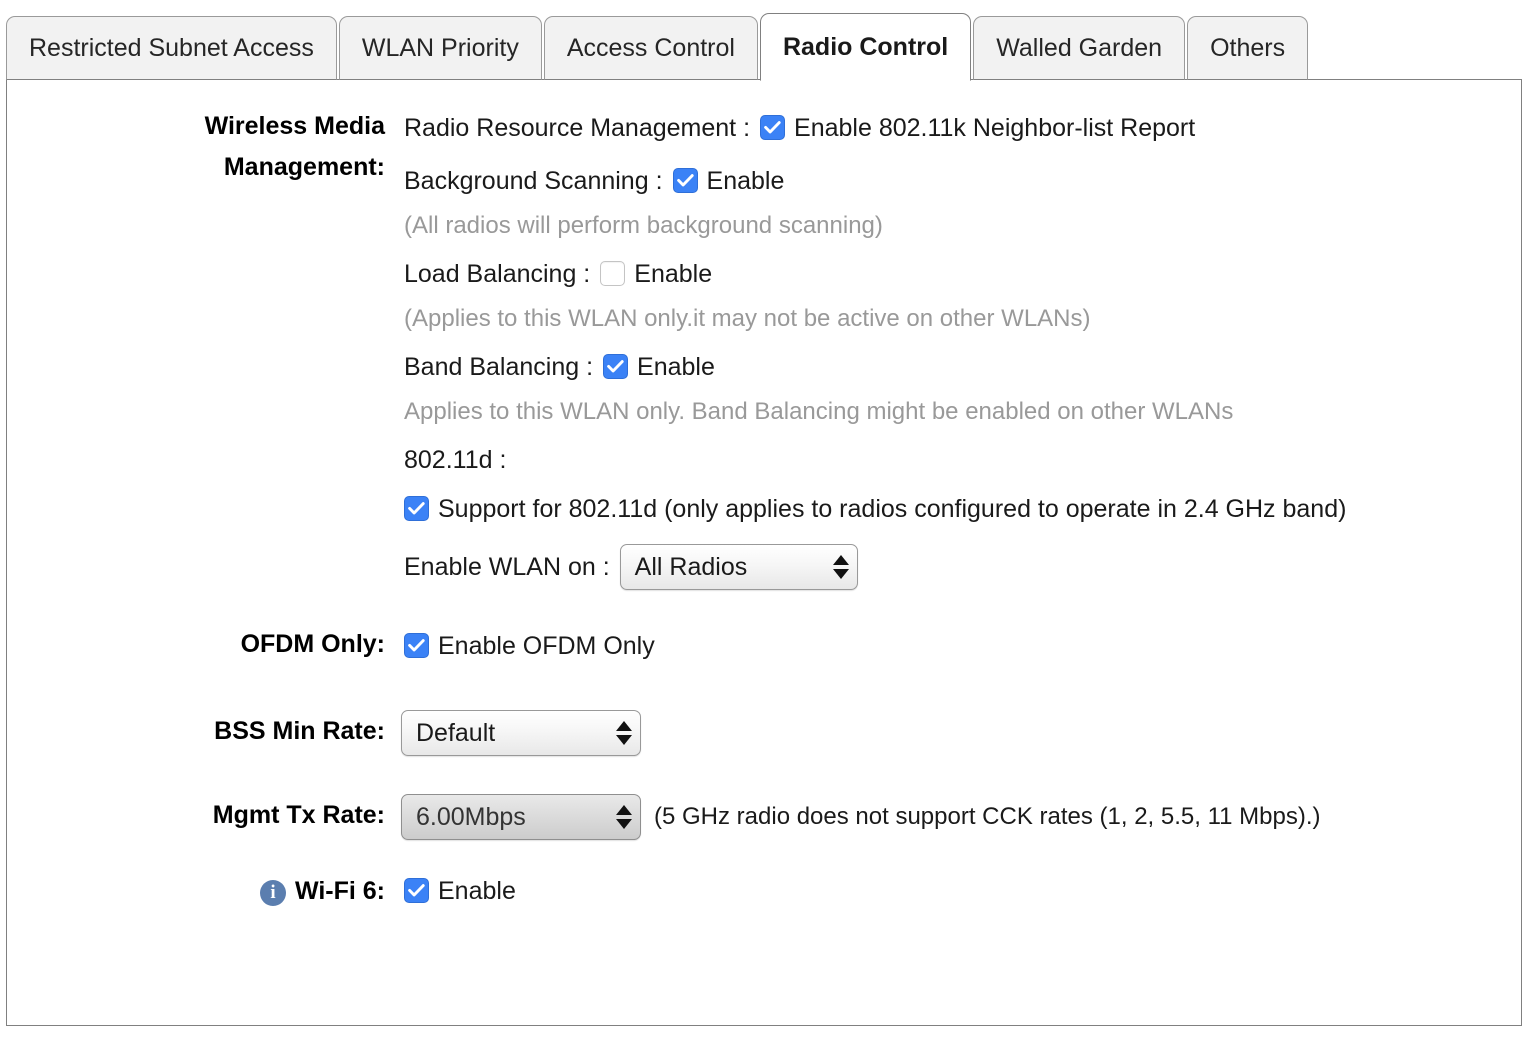 This screenshot has width=1526, height=1040. I want to click on ofdm-only-label: OFDM Only:, so click(312, 644).